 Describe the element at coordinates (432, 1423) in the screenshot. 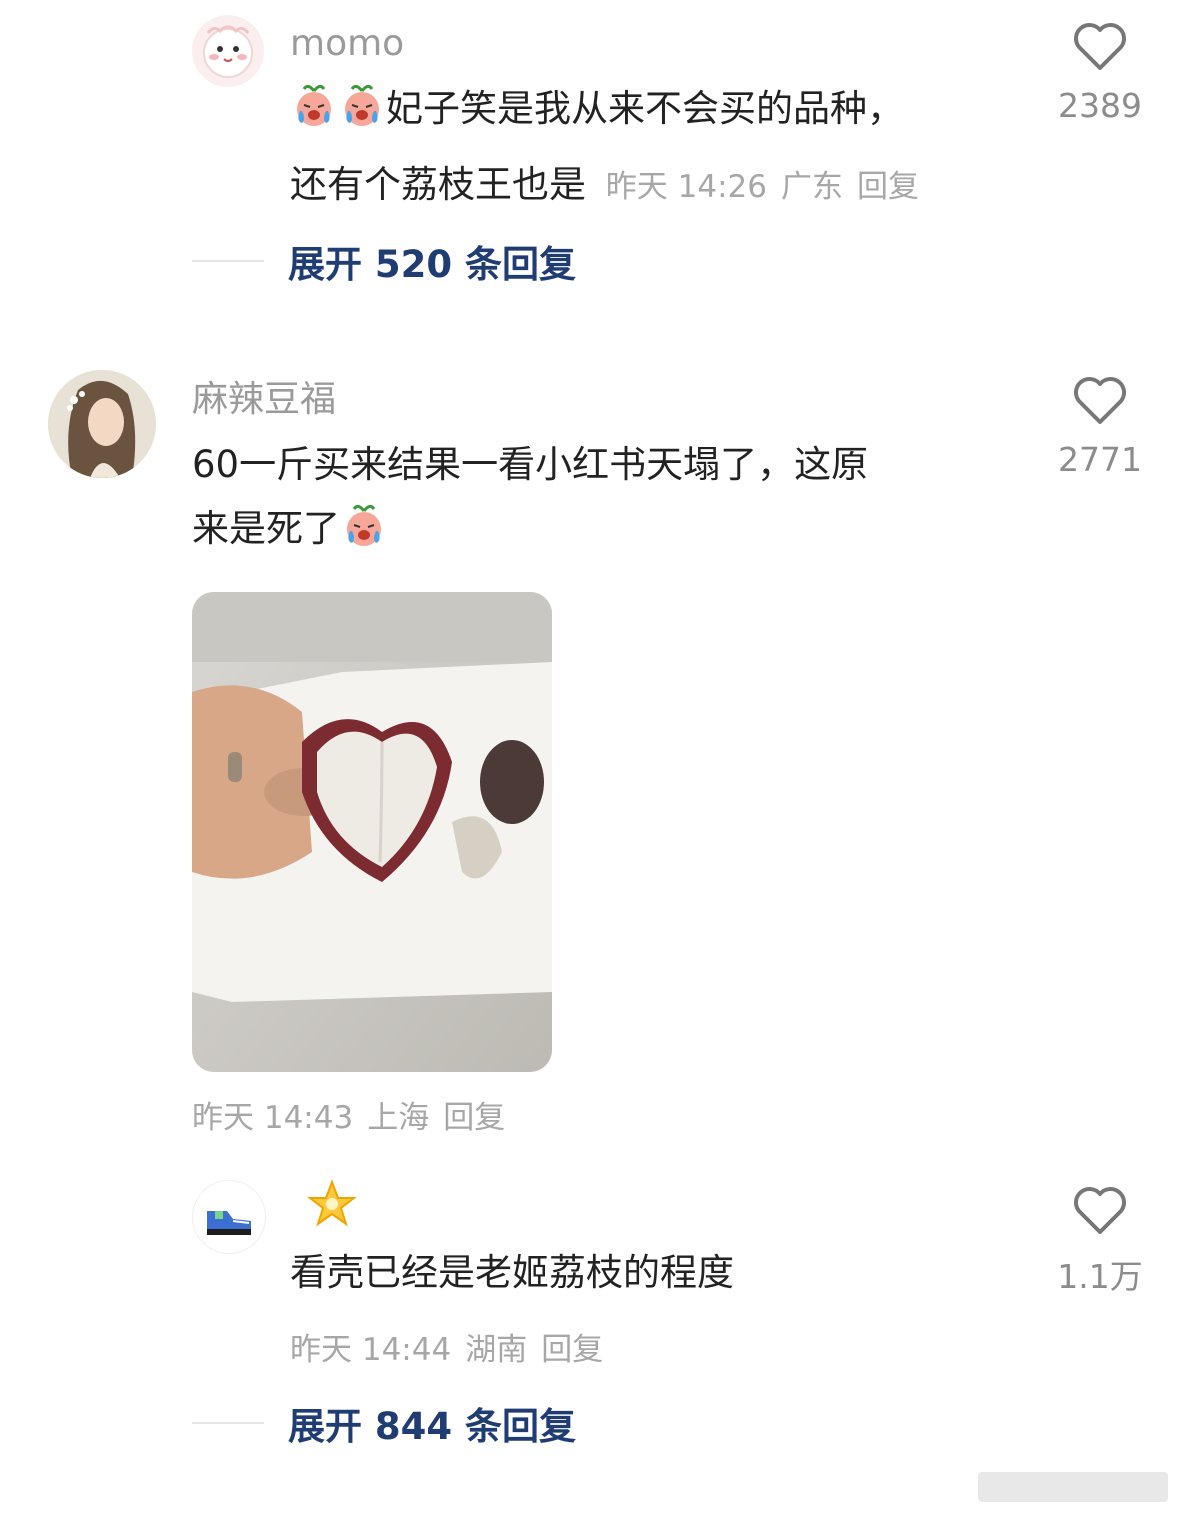

I see `expand-replies-label: 展开 844 条回复` at that location.